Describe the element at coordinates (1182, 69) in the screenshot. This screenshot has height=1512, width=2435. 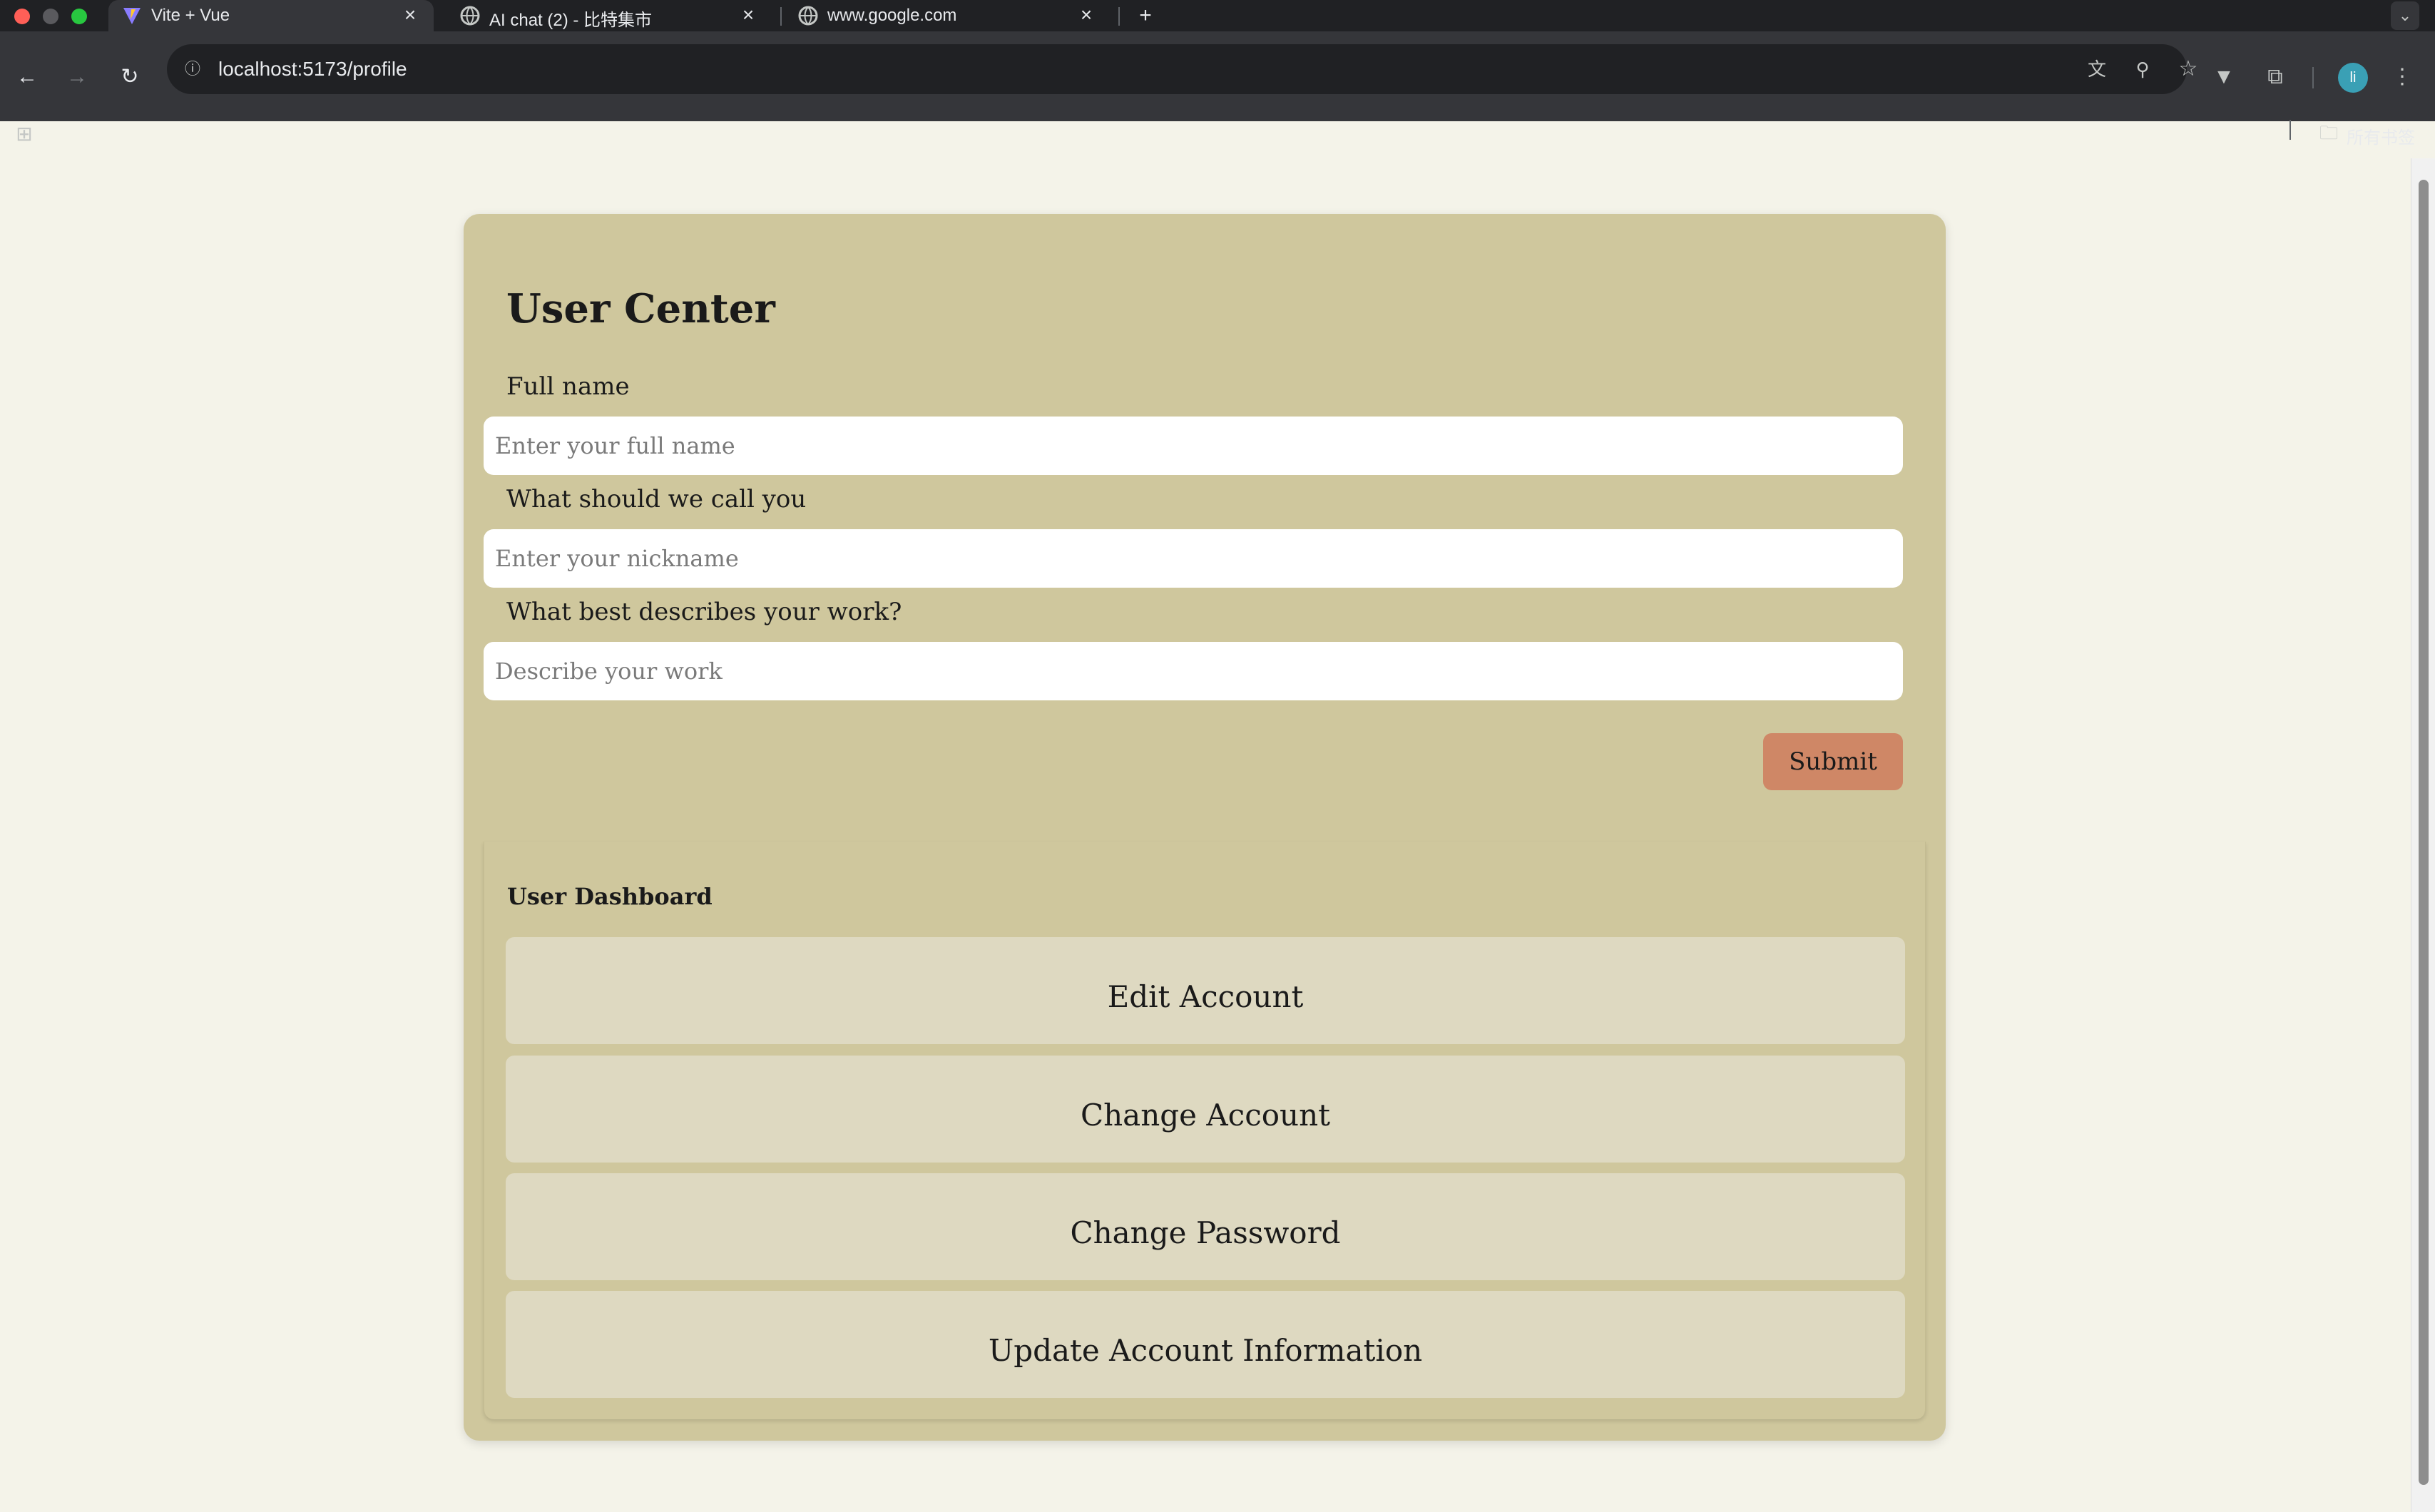
I see `address-bar: ⓘ localhost:5173/profile 文 ⚲ ☆` at that location.